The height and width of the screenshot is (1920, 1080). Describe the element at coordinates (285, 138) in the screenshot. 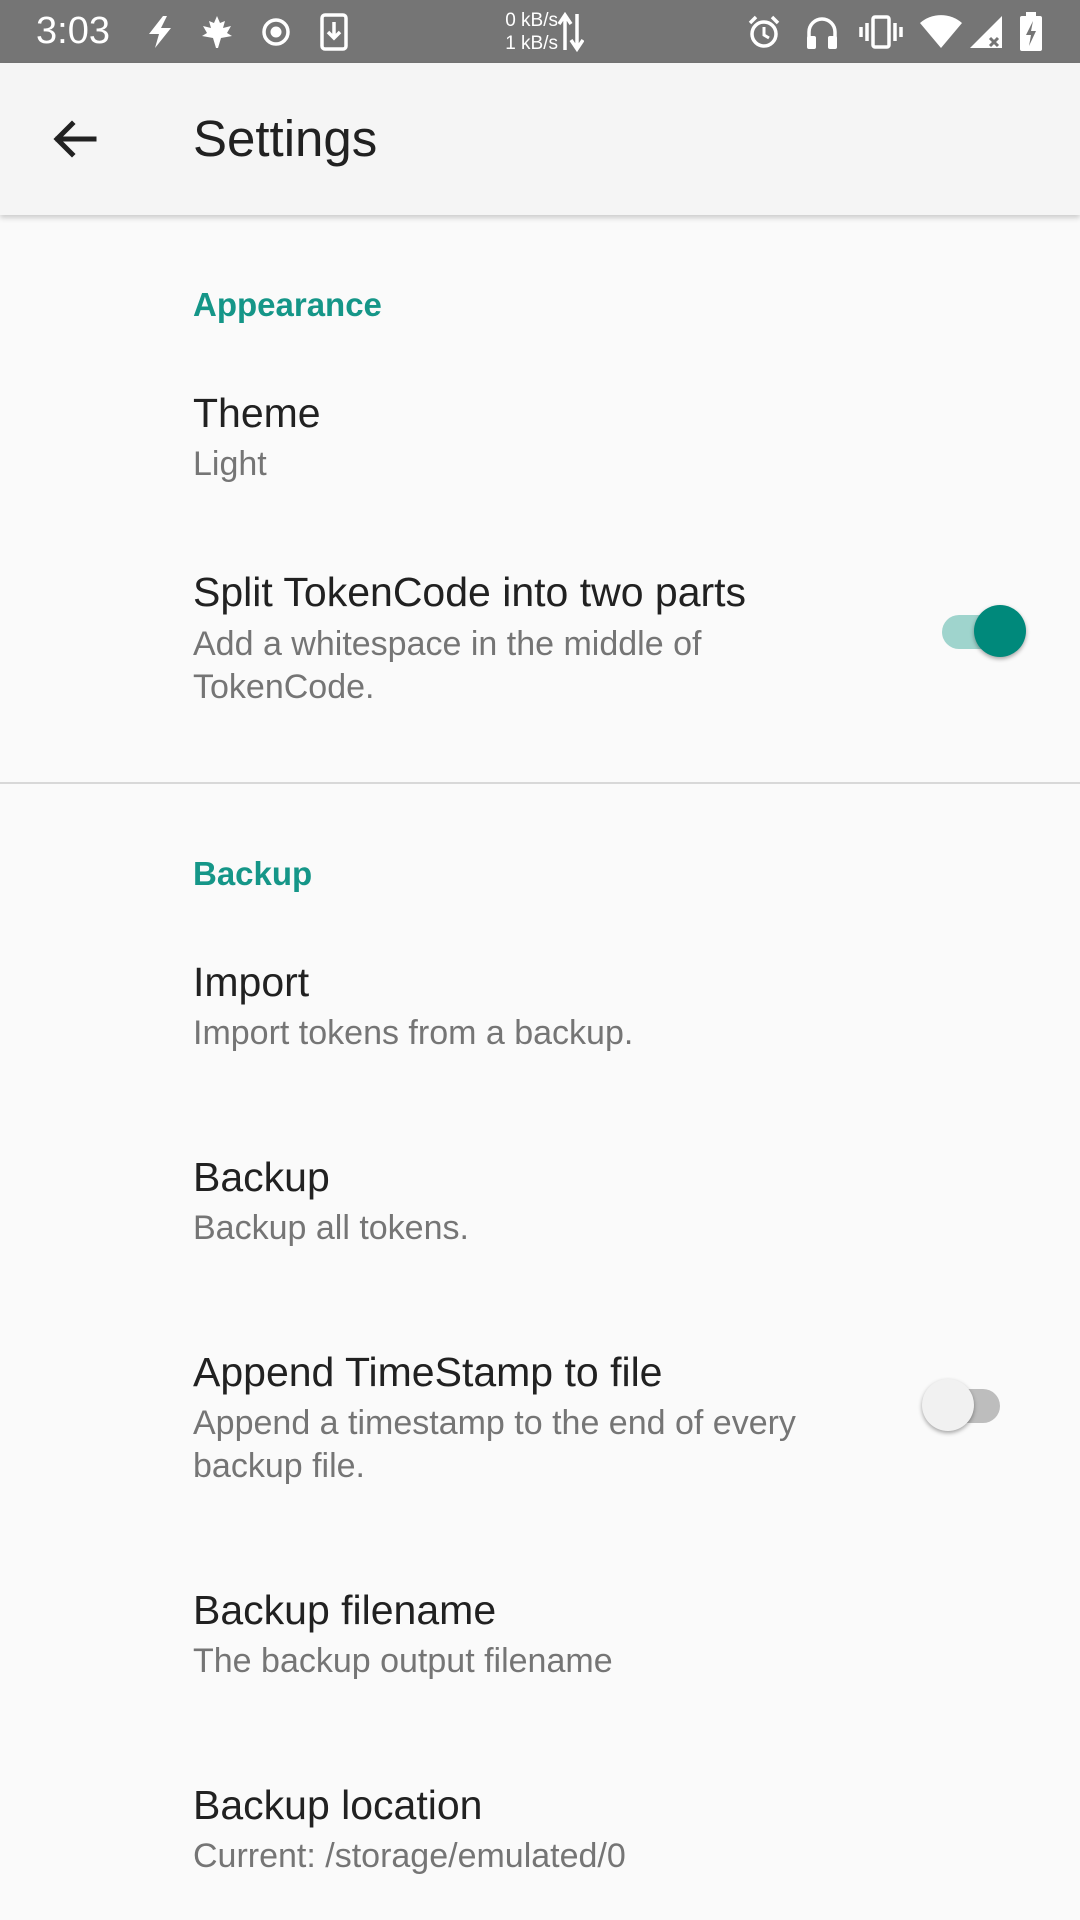

I see `page-title: Settings` at that location.